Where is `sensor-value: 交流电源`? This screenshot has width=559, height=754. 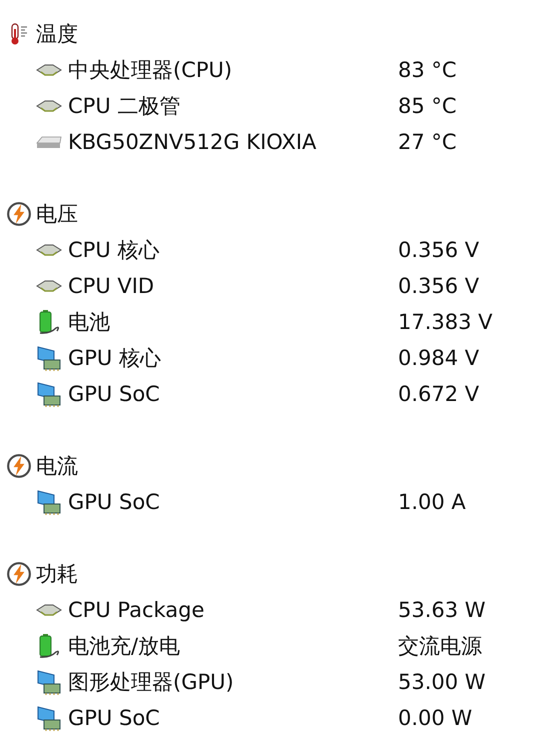
sensor-value: 交流电源 is located at coordinates (440, 646).